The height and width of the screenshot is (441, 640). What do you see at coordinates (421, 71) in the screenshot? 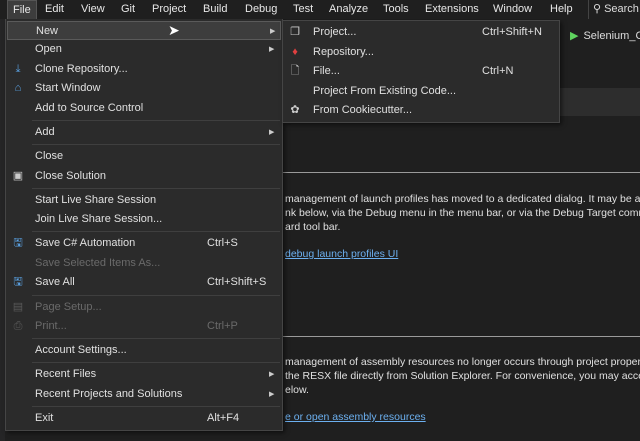
I see `submenu-item-file: 🗋 File... Ctrl+N` at bounding box center [421, 71].